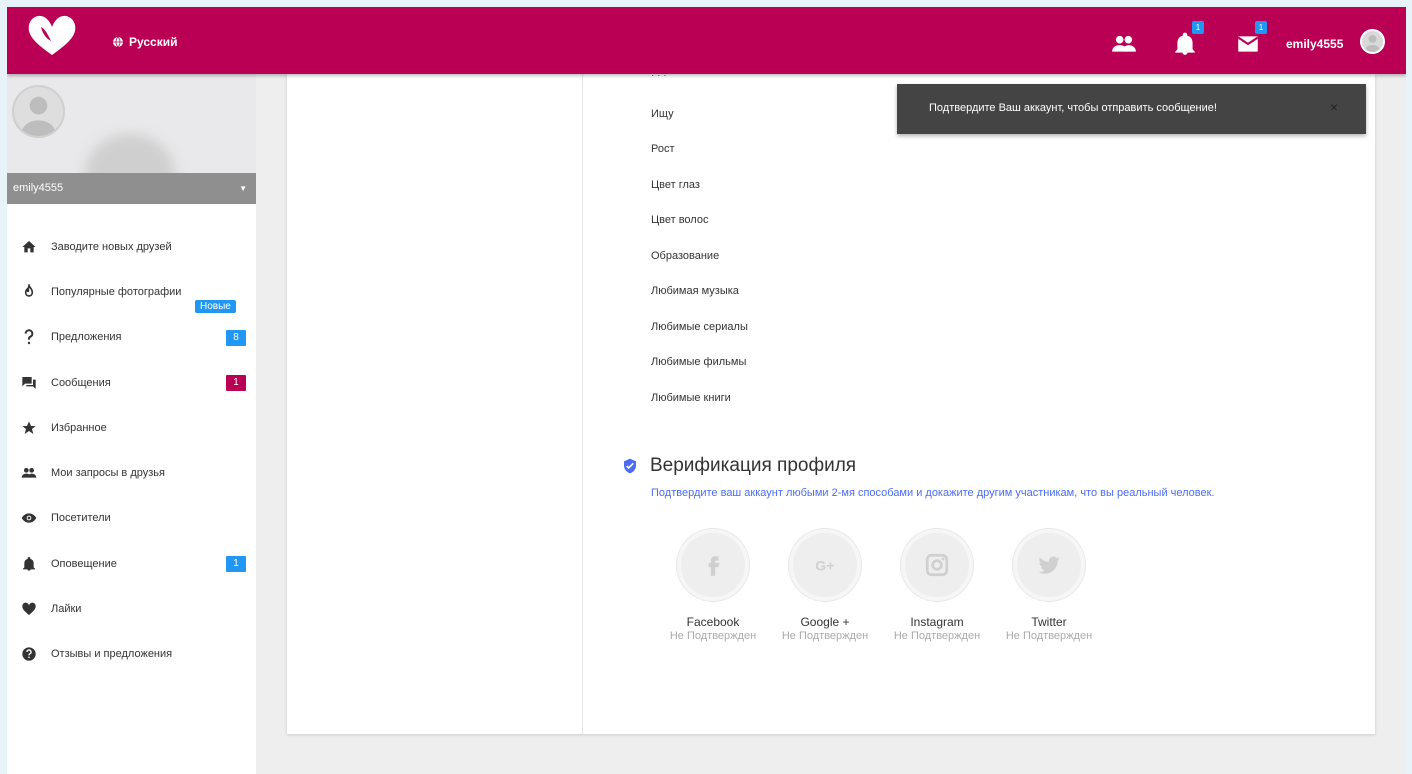 The width and height of the screenshot is (1412, 774). Describe the element at coordinates (1314, 44) in the screenshot. I see `header-username: emily4555` at that location.